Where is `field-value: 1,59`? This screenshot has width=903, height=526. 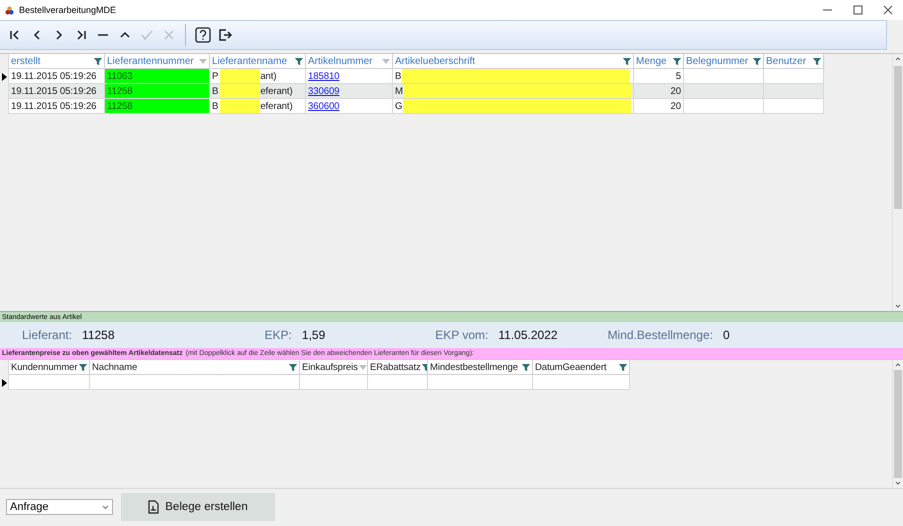
field-value: 1,59 is located at coordinates (314, 335).